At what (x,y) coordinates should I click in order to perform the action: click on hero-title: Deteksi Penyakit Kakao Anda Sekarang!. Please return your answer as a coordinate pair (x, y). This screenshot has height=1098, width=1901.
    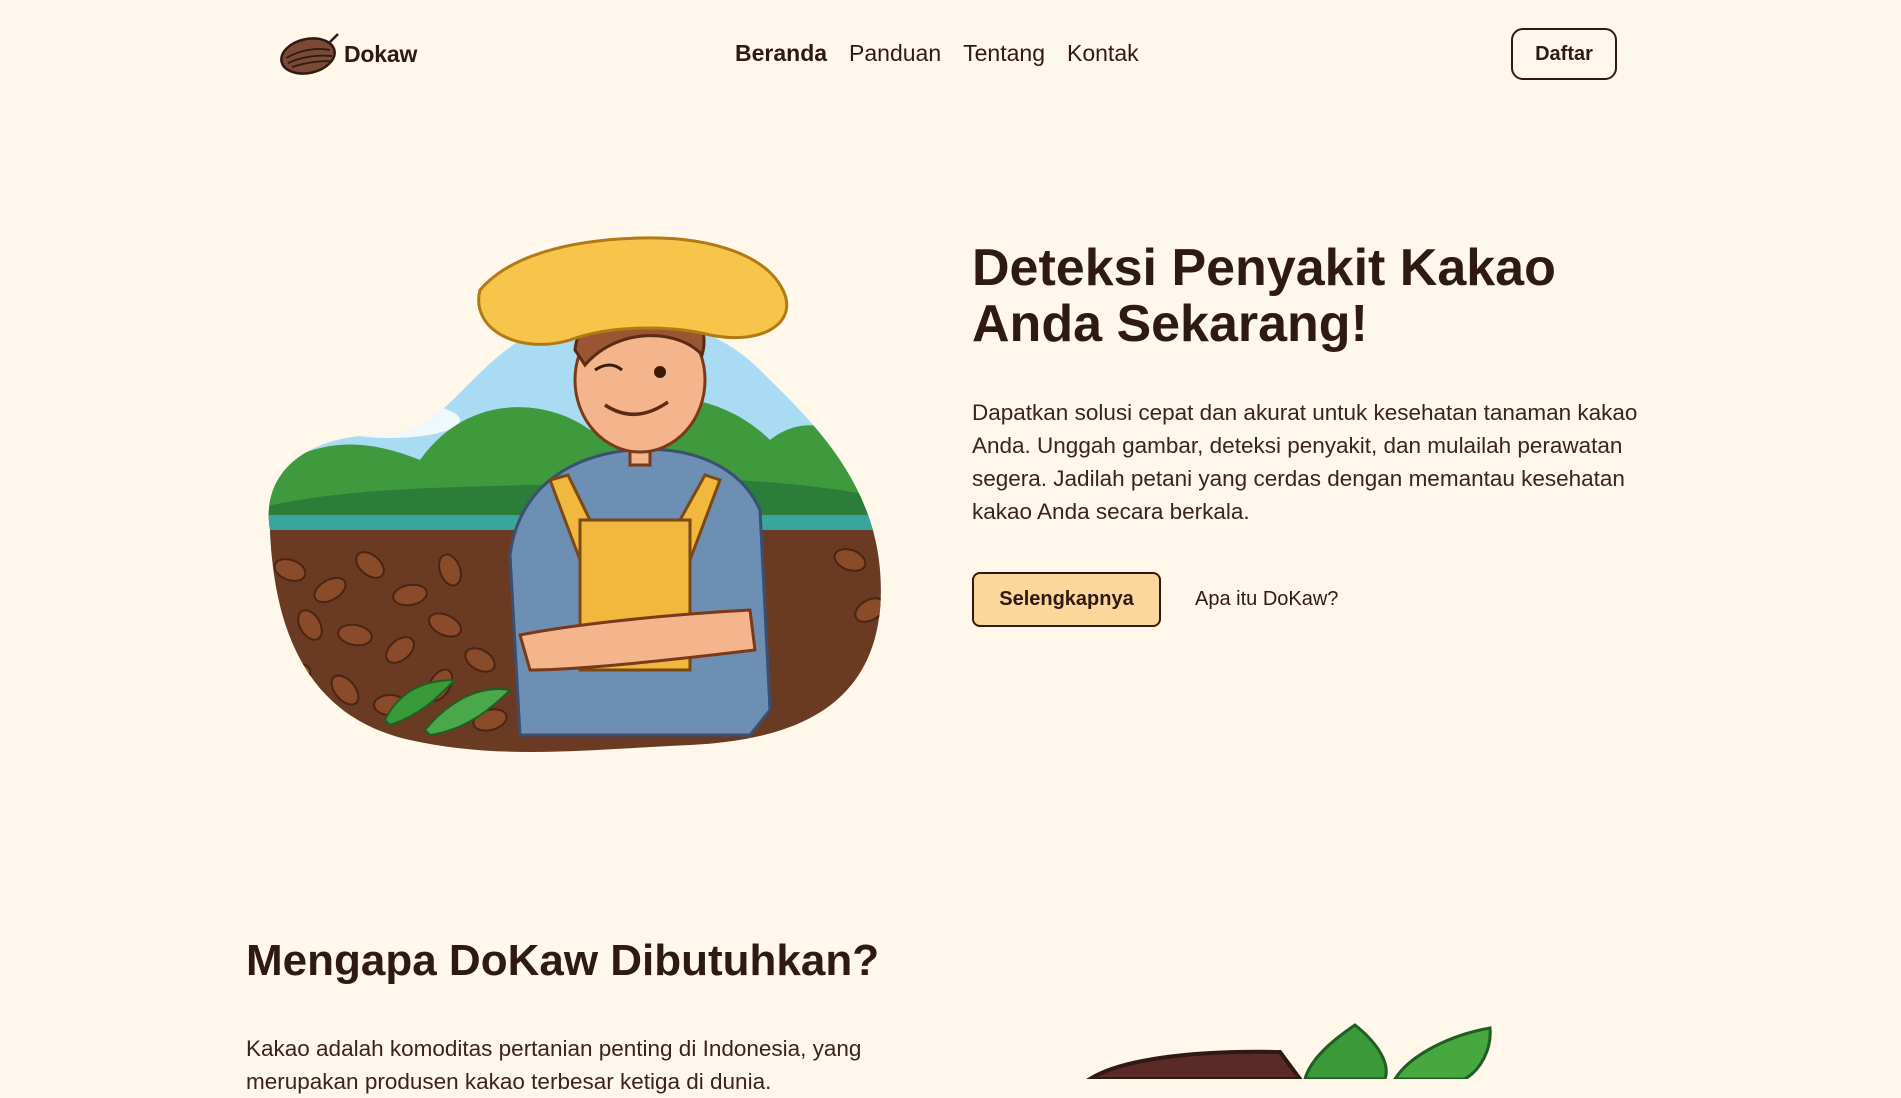
    Looking at the image, I should click on (1264, 296).